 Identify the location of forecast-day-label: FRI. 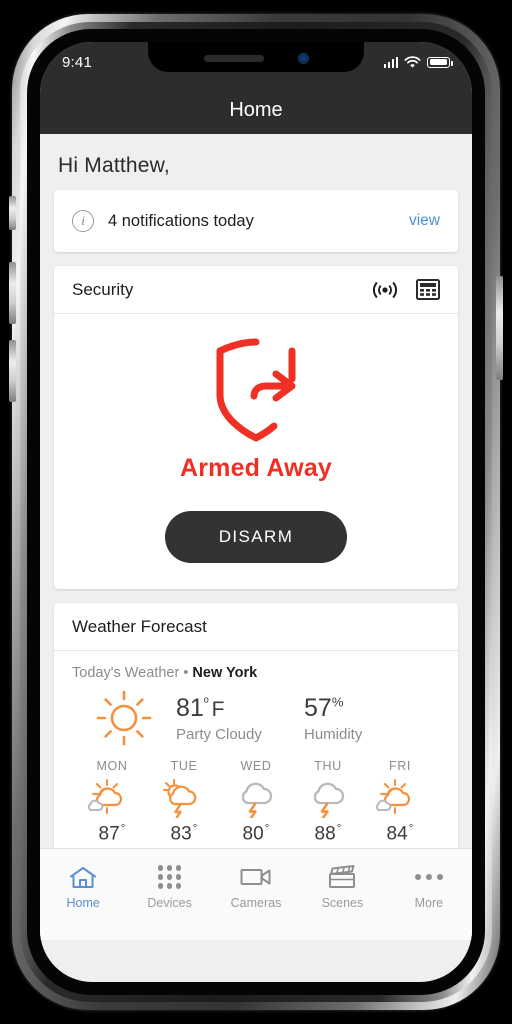
(400, 766).